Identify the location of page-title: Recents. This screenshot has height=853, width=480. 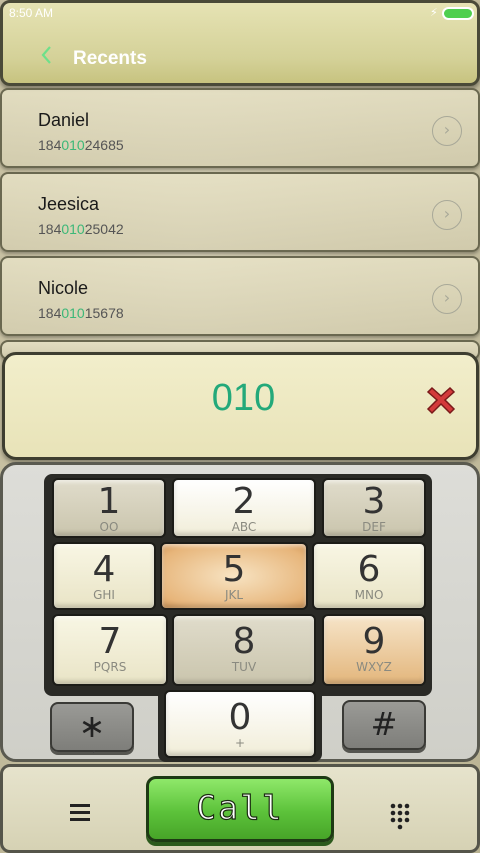
(110, 58).